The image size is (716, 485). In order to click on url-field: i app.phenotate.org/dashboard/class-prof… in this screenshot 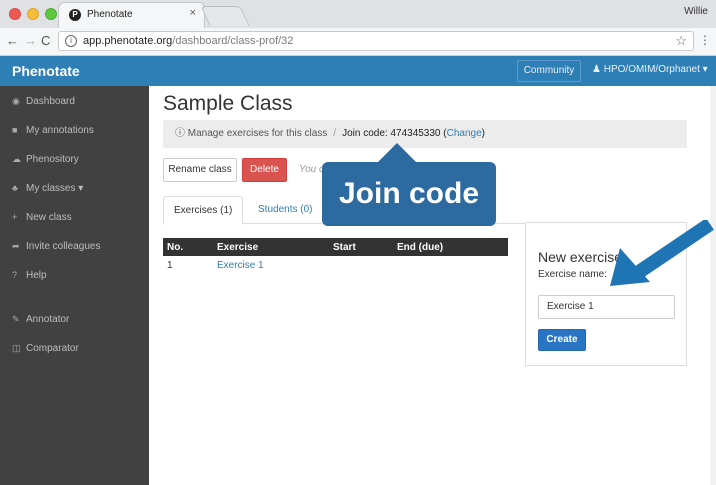, I will do `click(376, 41)`.